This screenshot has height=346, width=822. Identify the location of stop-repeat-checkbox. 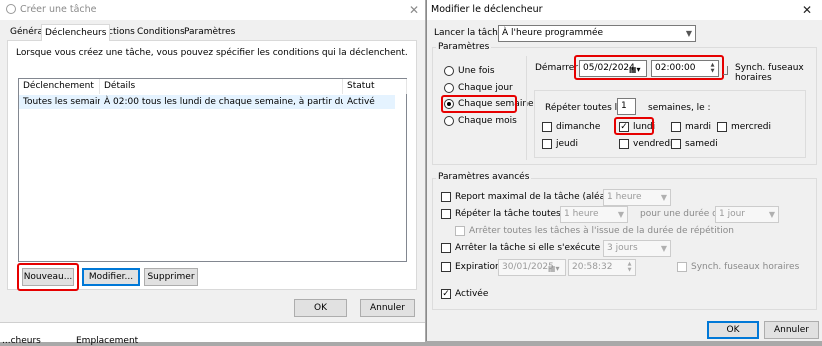
(460, 231).